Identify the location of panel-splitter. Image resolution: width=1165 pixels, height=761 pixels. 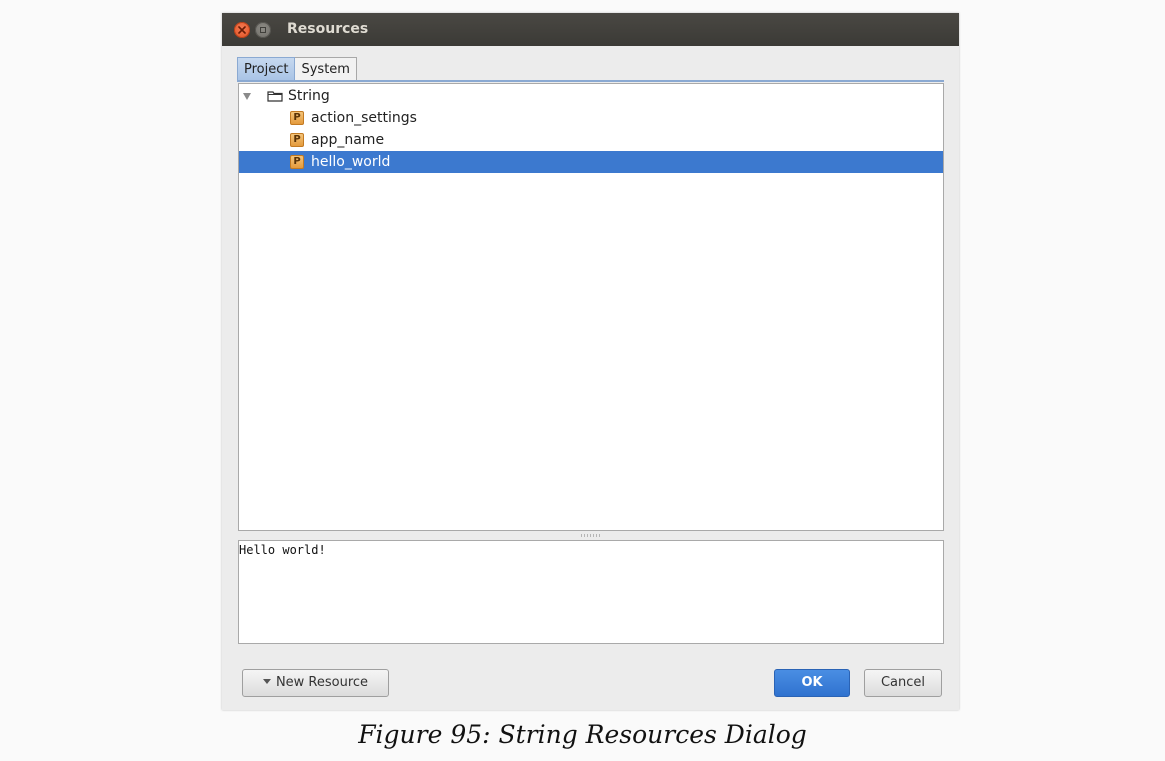
(591, 535).